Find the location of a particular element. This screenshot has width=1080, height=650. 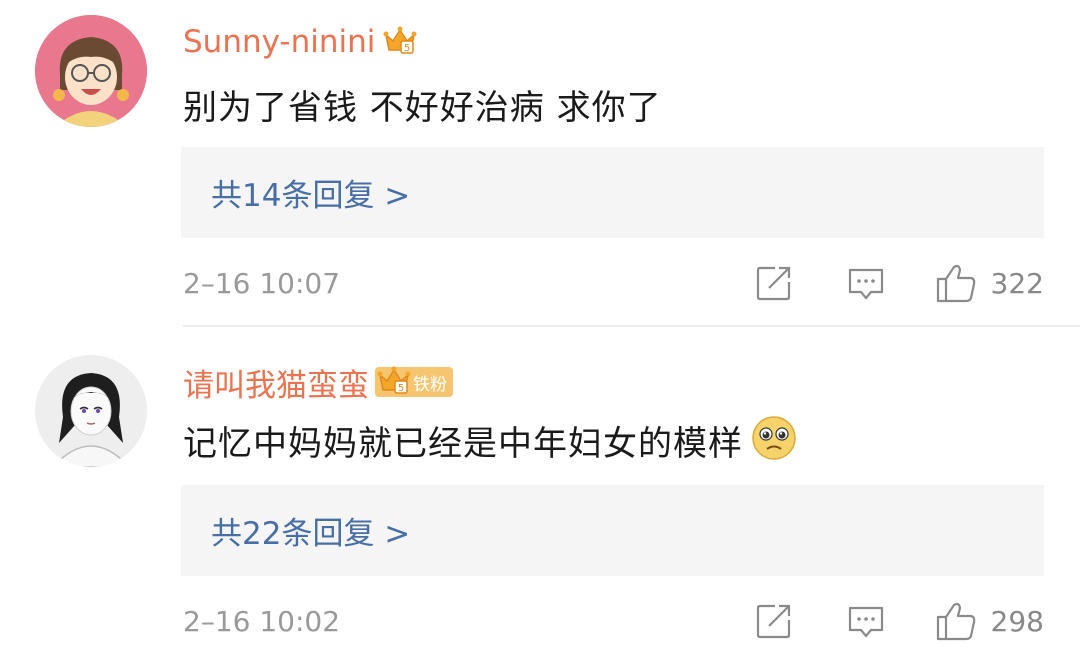

like-button: 322 is located at coordinates (989, 283).